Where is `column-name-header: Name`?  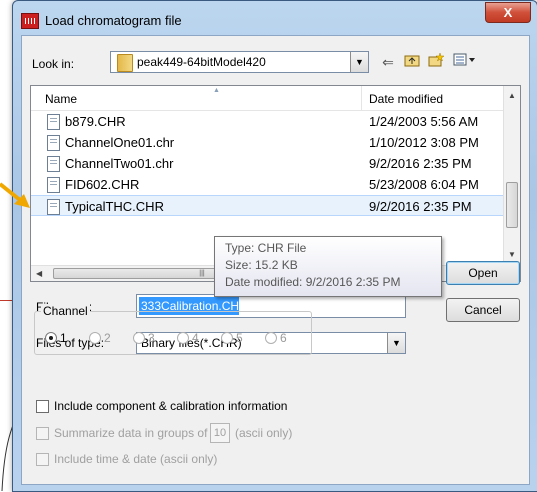
column-name-header: Name is located at coordinates (61, 99).